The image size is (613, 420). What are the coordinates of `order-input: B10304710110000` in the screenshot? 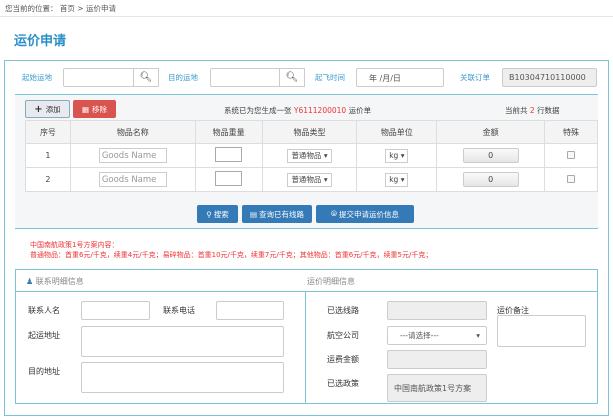 It's located at (549, 77).